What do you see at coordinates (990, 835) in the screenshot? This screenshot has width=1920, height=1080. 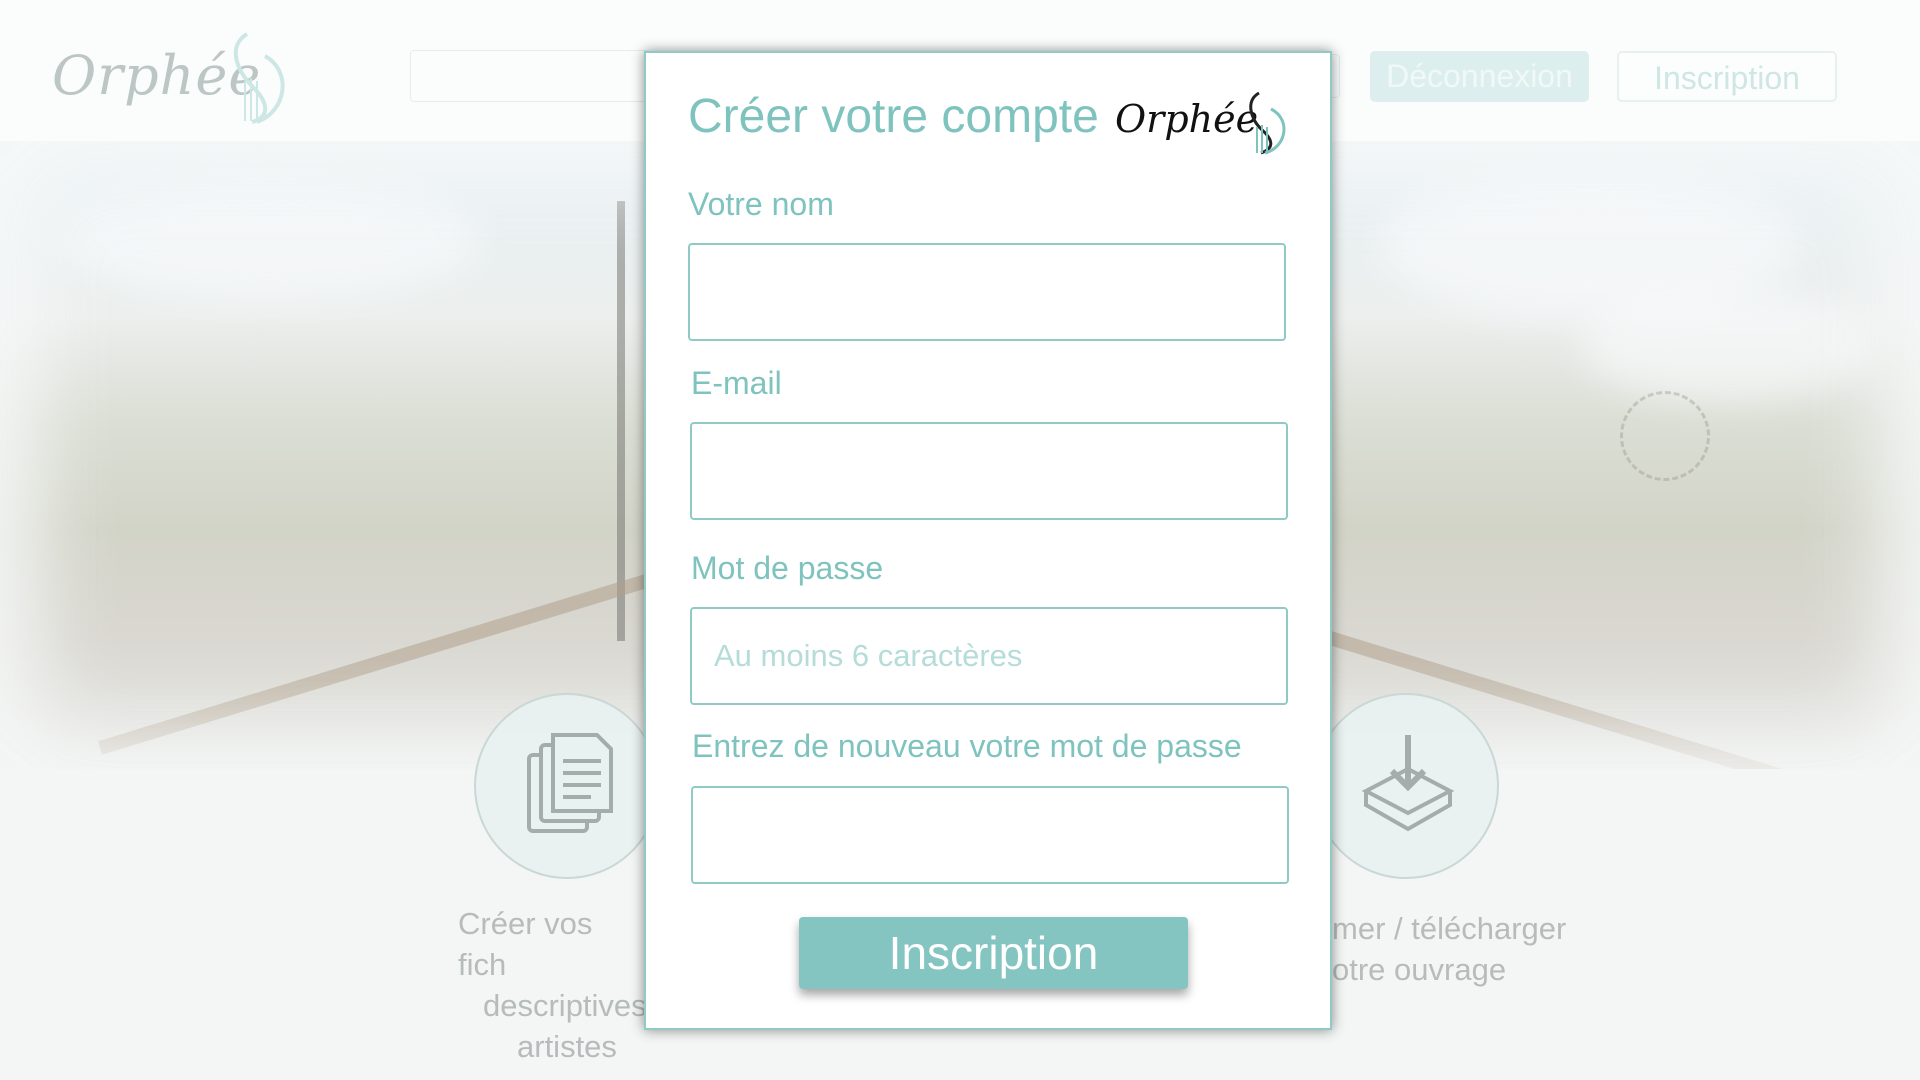 I see `password-confirm-input` at bounding box center [990, 835].